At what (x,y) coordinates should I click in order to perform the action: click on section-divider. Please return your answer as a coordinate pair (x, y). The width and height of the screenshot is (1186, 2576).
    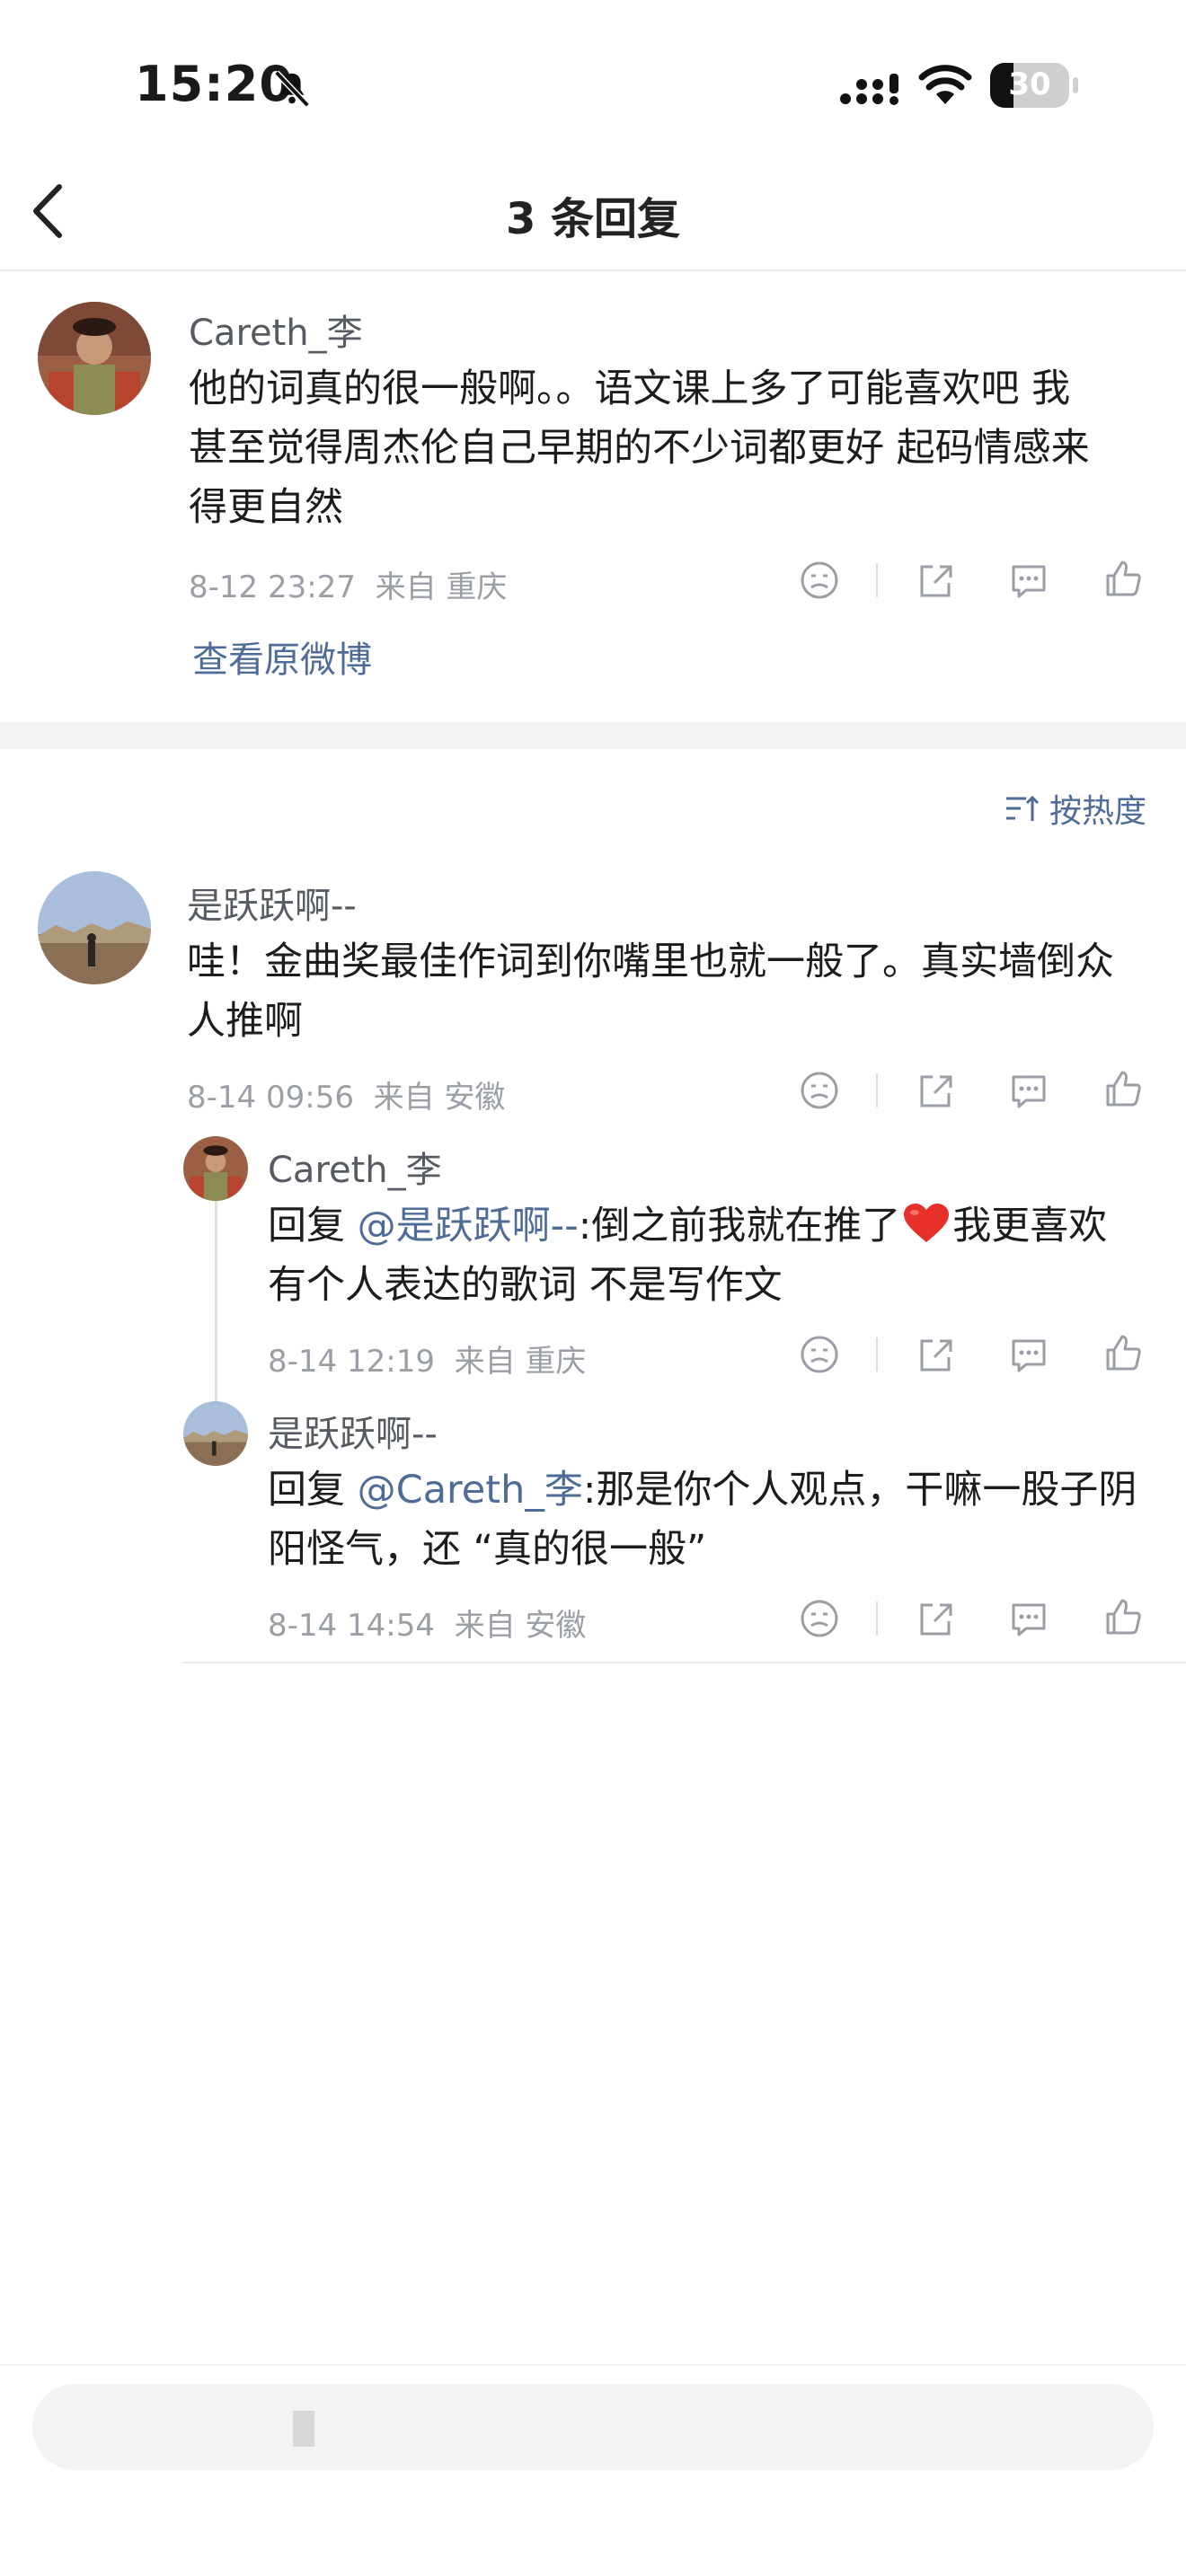
    Looking at the image, I should click on (593, 735).